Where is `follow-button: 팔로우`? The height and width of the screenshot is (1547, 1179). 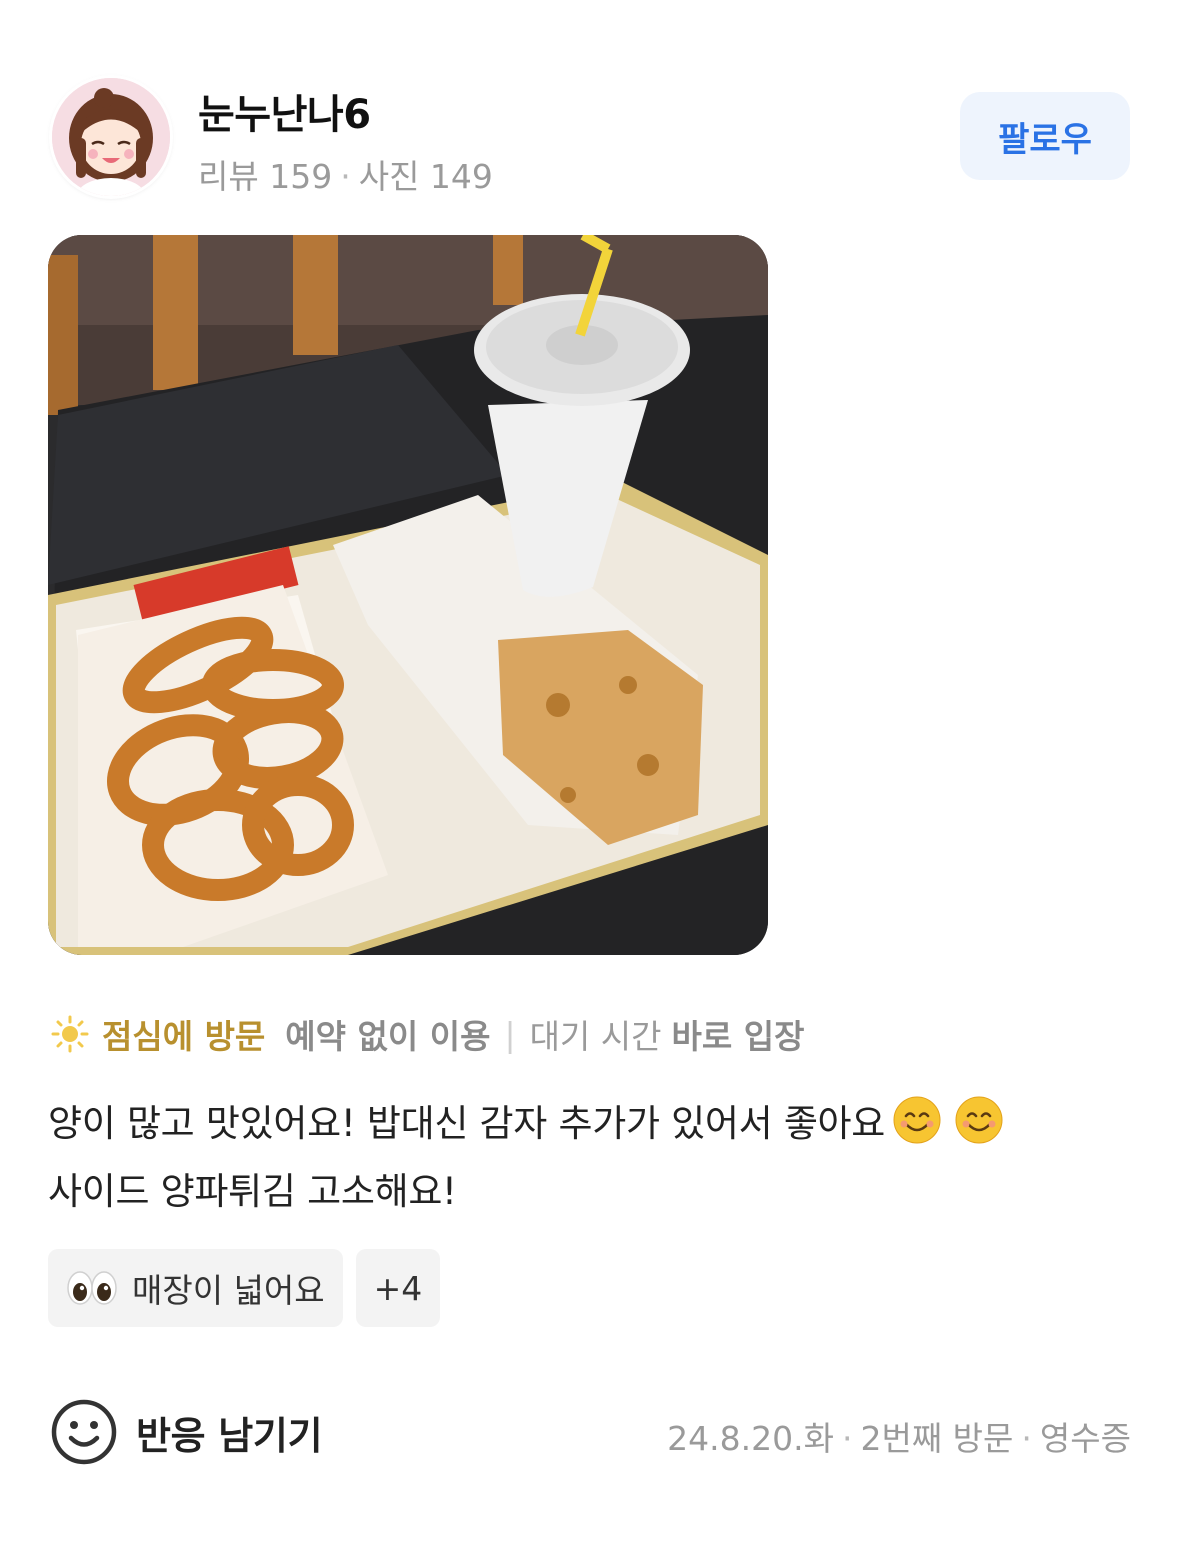
follow-button: 팔로우 is located at coordinates (1045, 136).